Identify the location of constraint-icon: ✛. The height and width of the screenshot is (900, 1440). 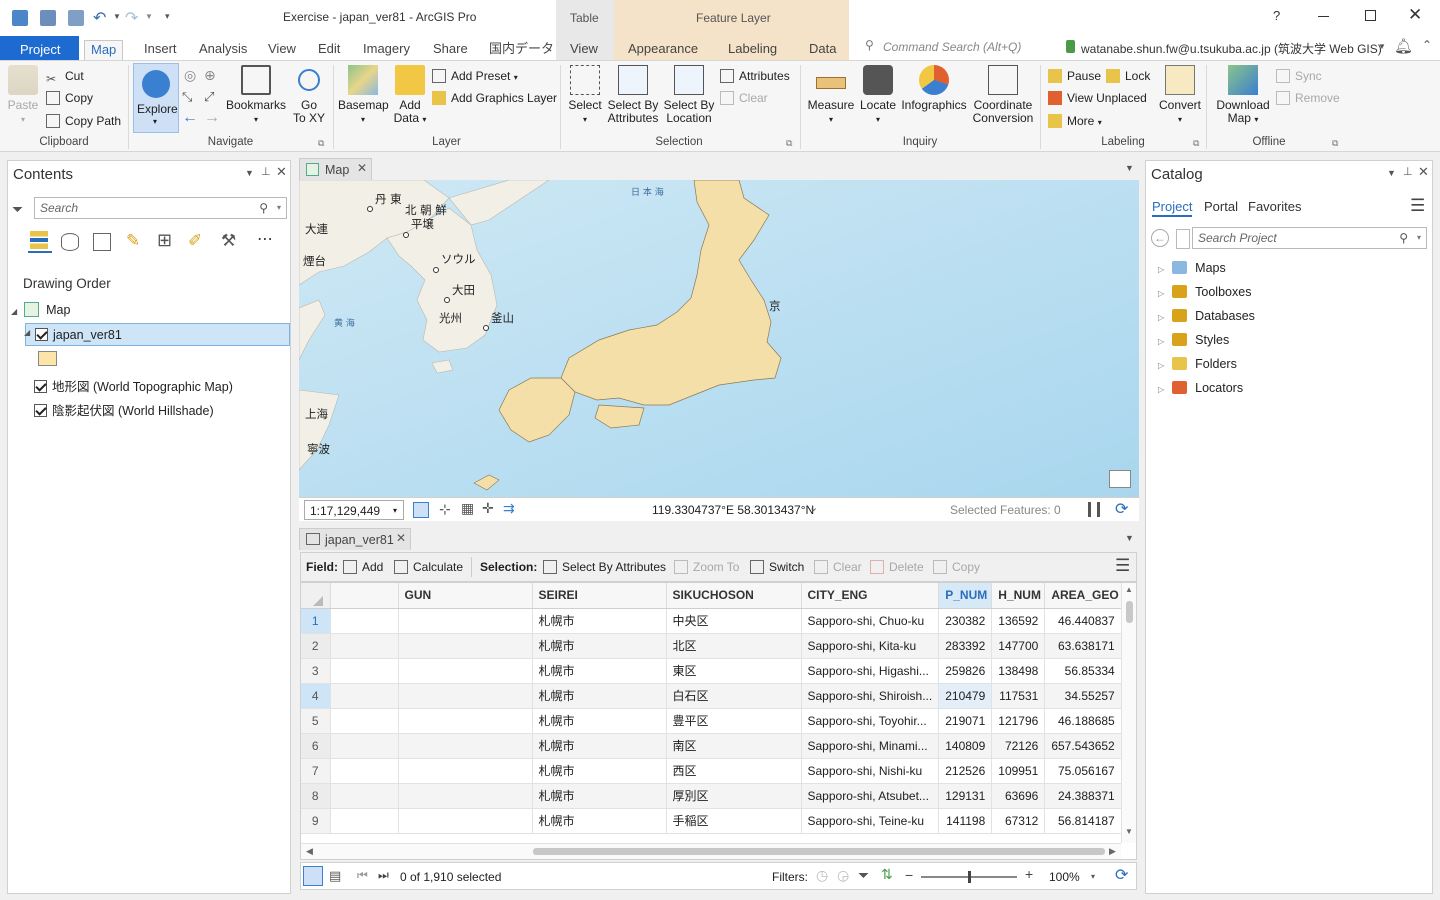
(488, 508).